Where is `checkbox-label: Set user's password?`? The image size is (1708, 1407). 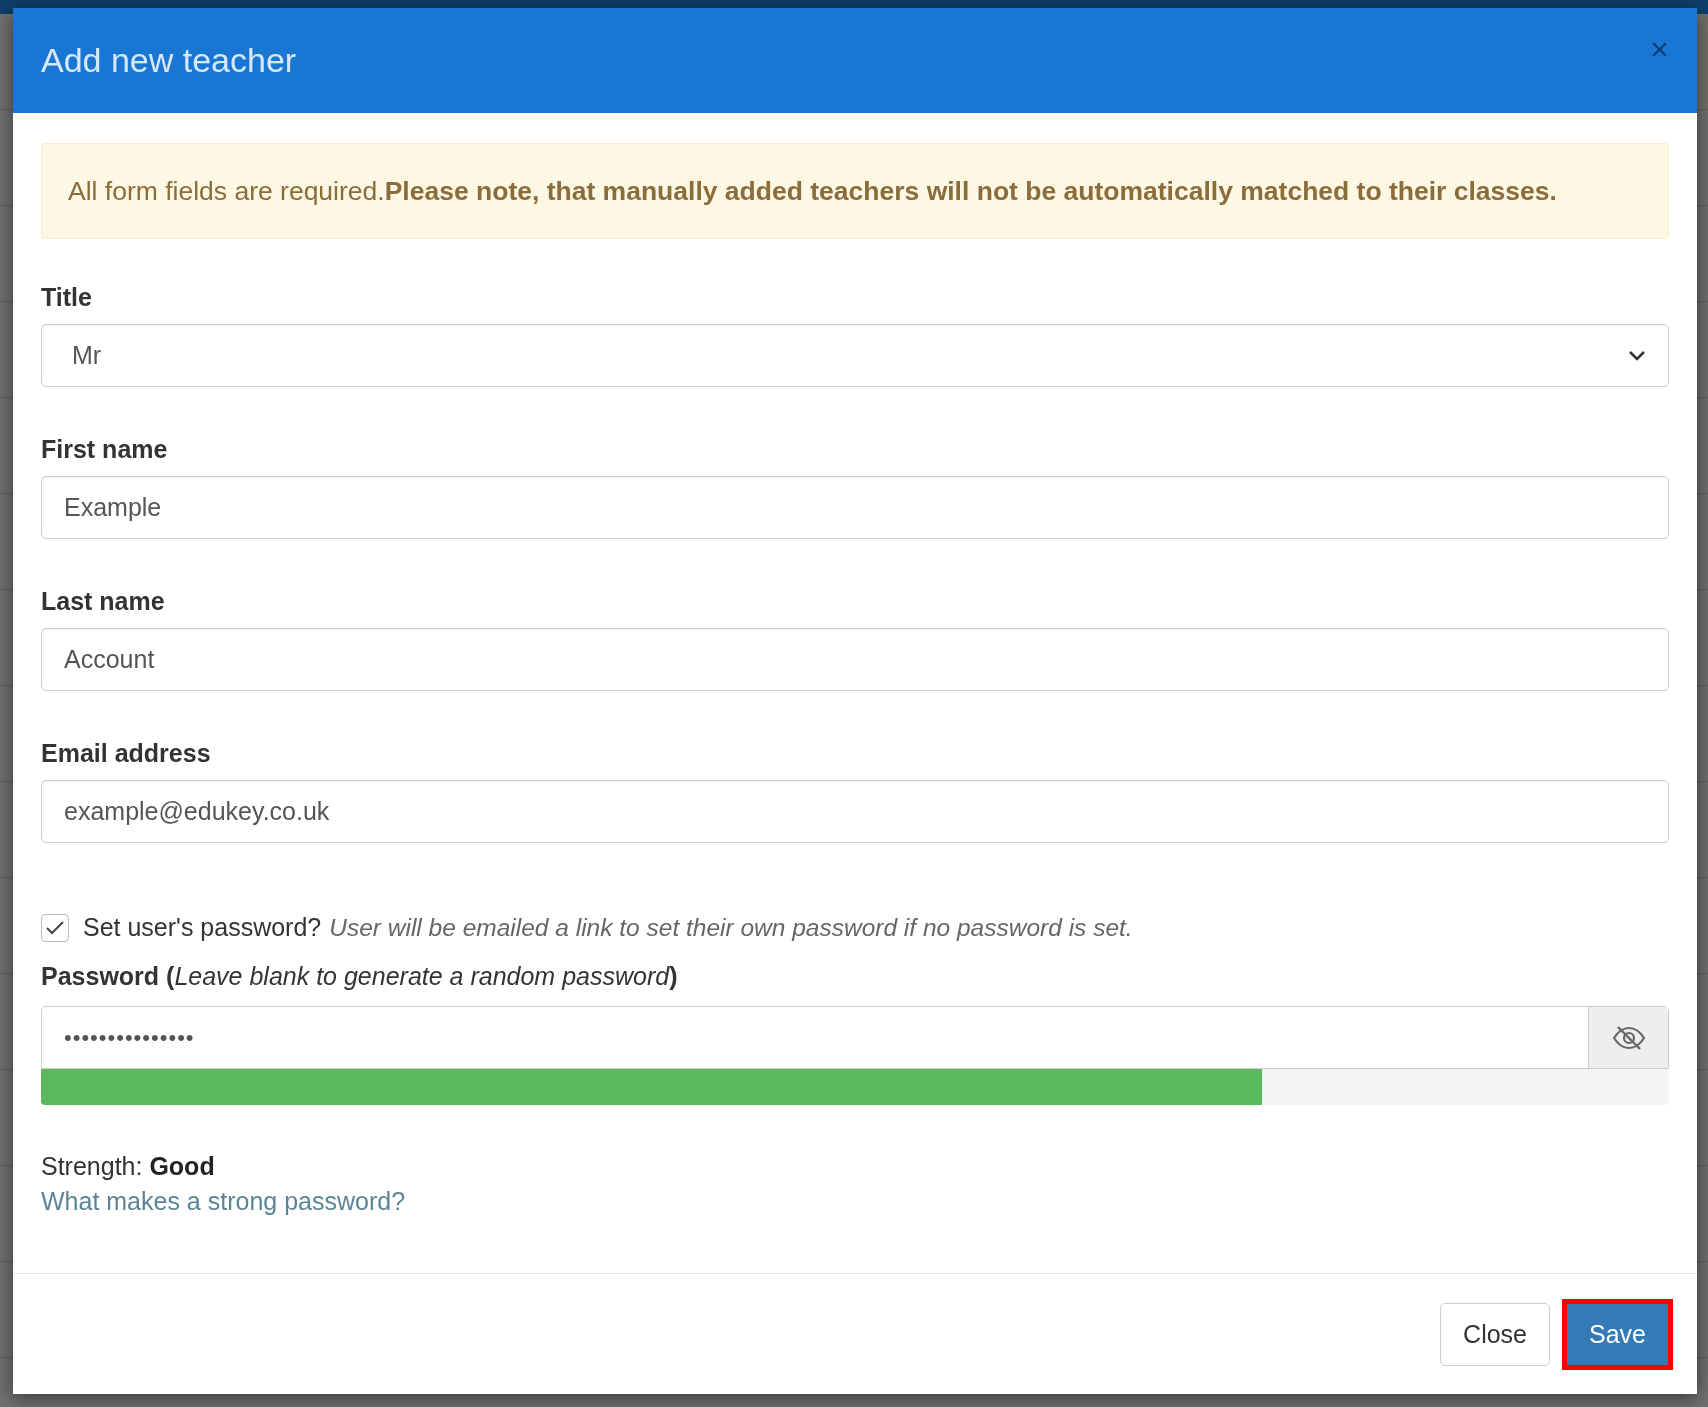 checkbox-label: Set user's password? is located at coordinates (202, 927).